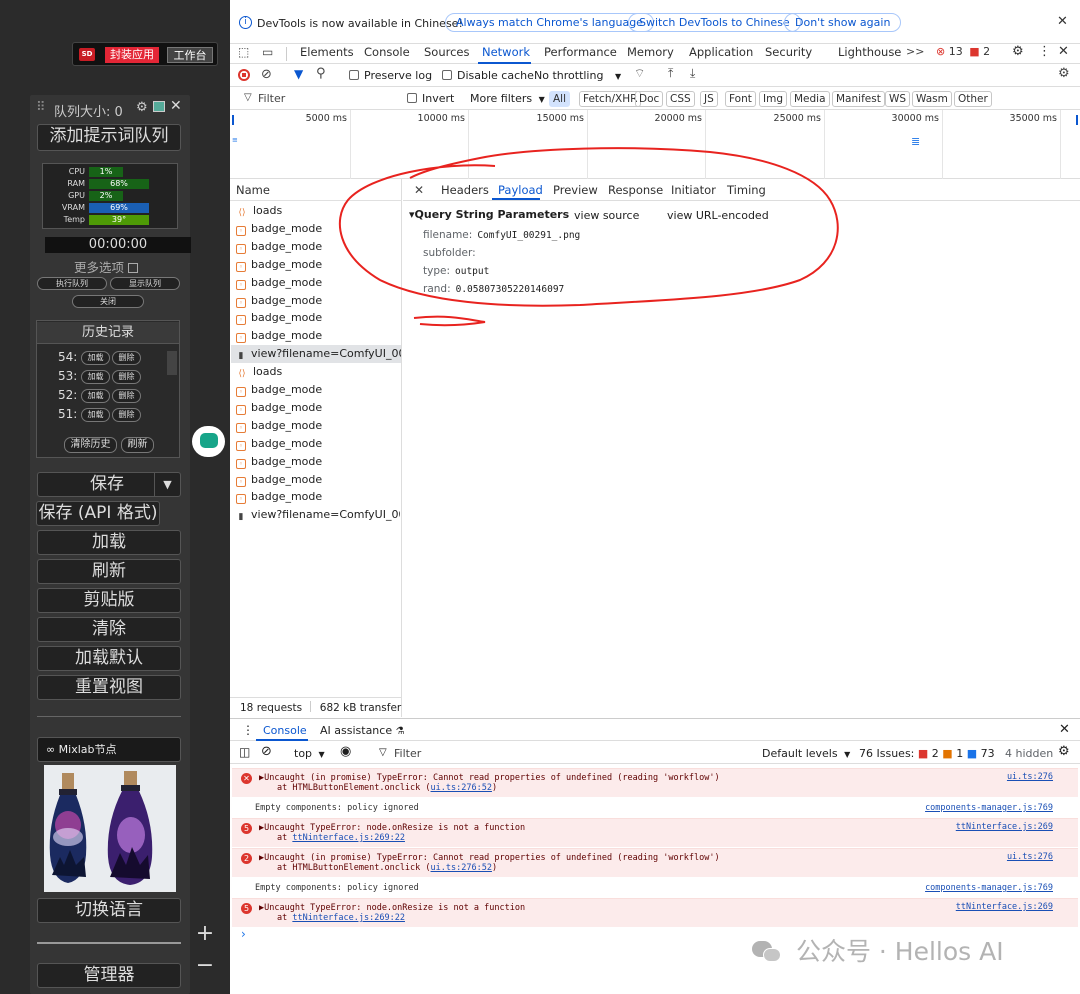  I want to click on zoom-out-button: −, so click(205, 966).